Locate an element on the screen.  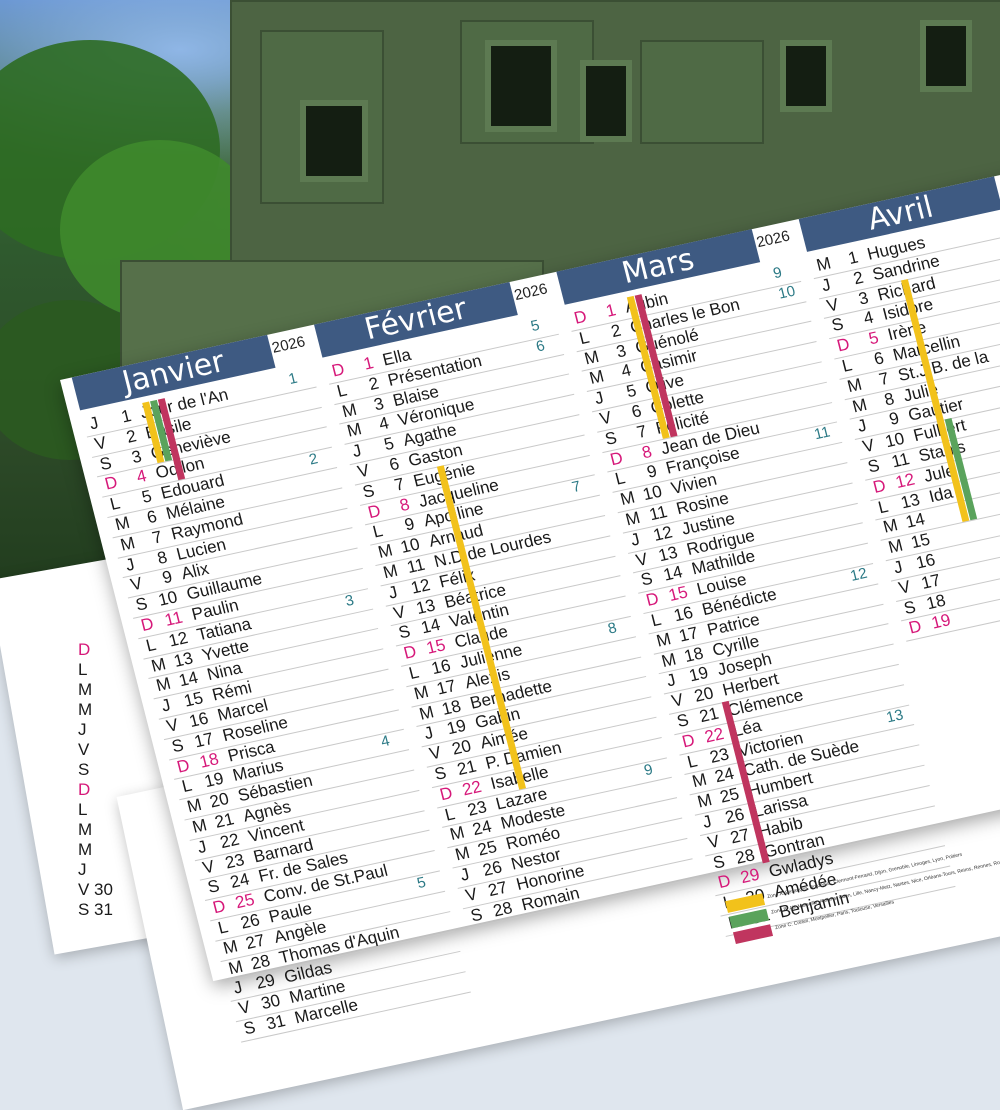
day-number: 19 is located at coordinates (941, 621).